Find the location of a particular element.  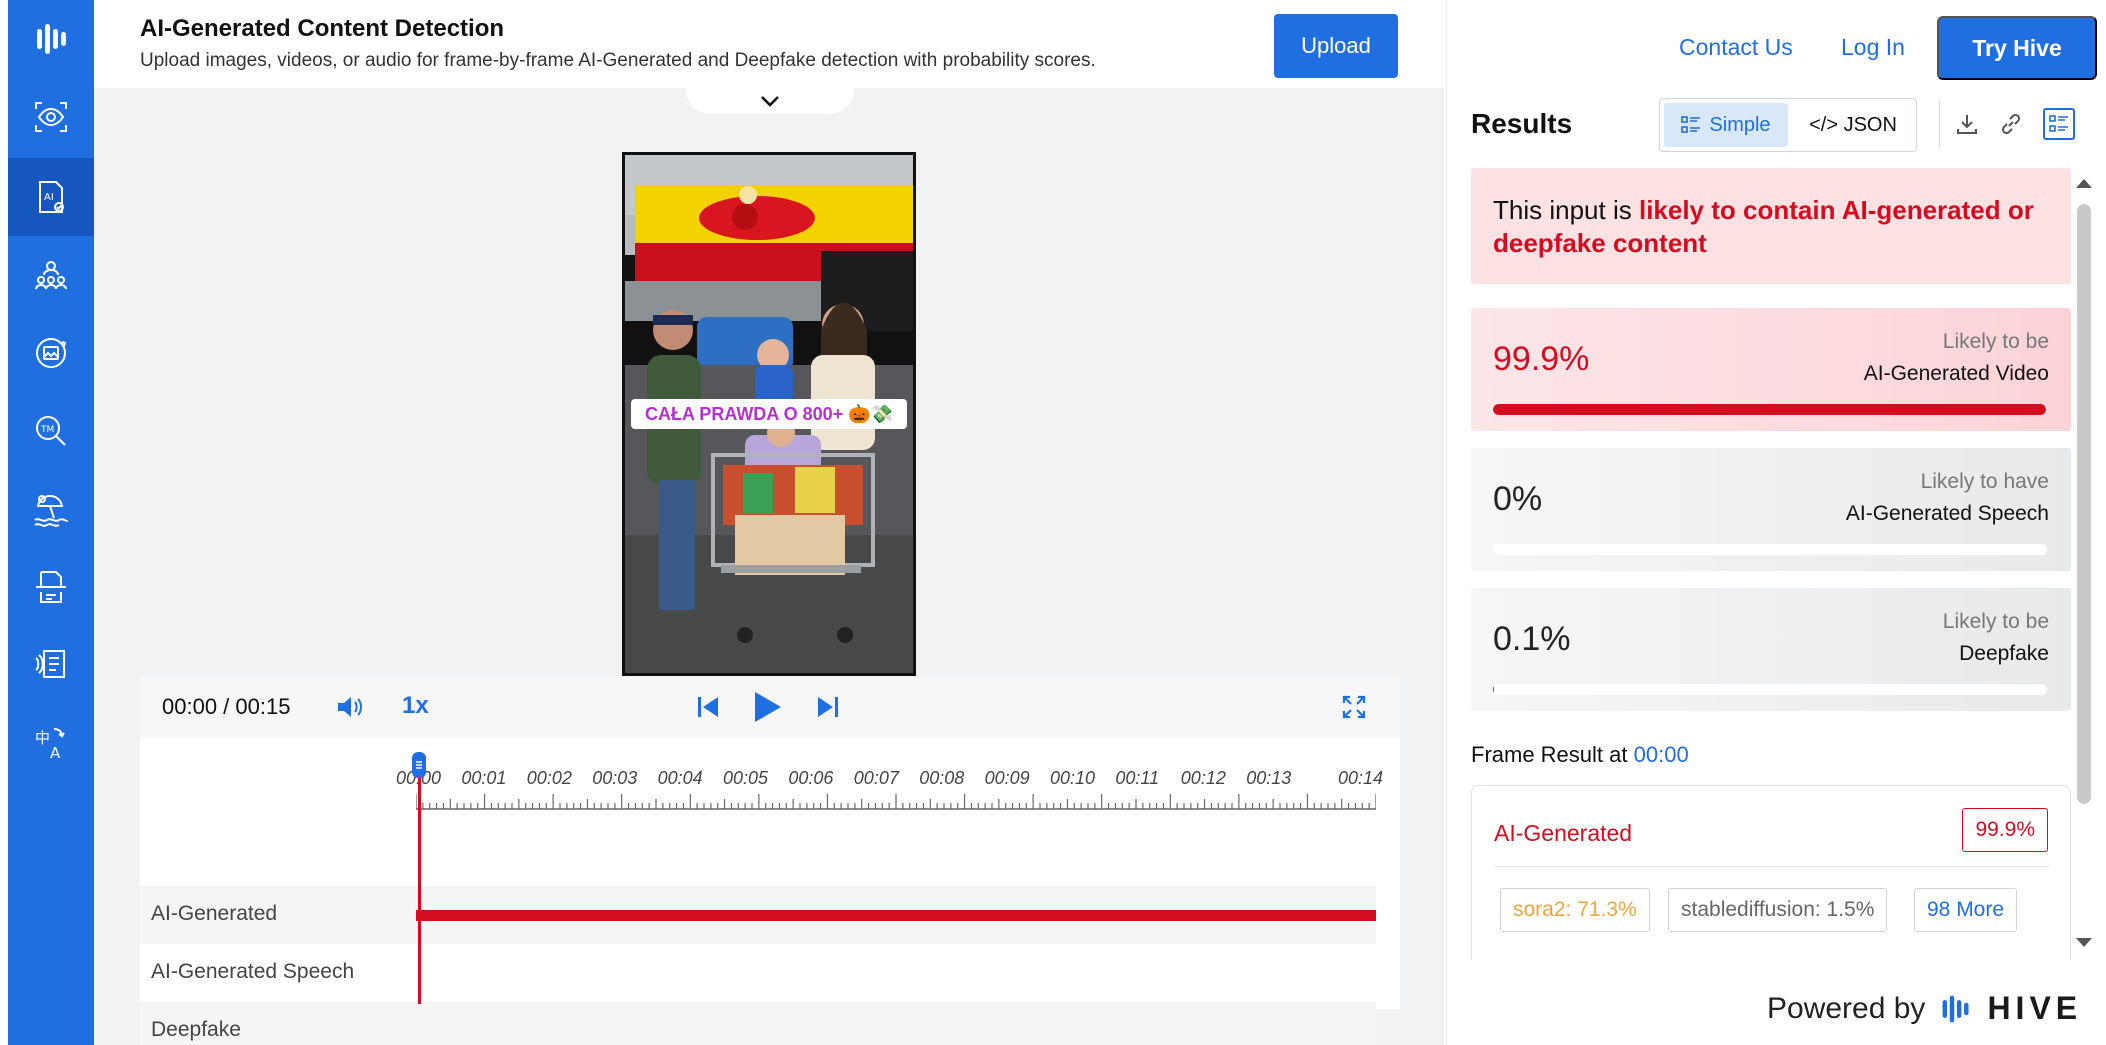

details-view-button is located at coordinates (2059, 124).